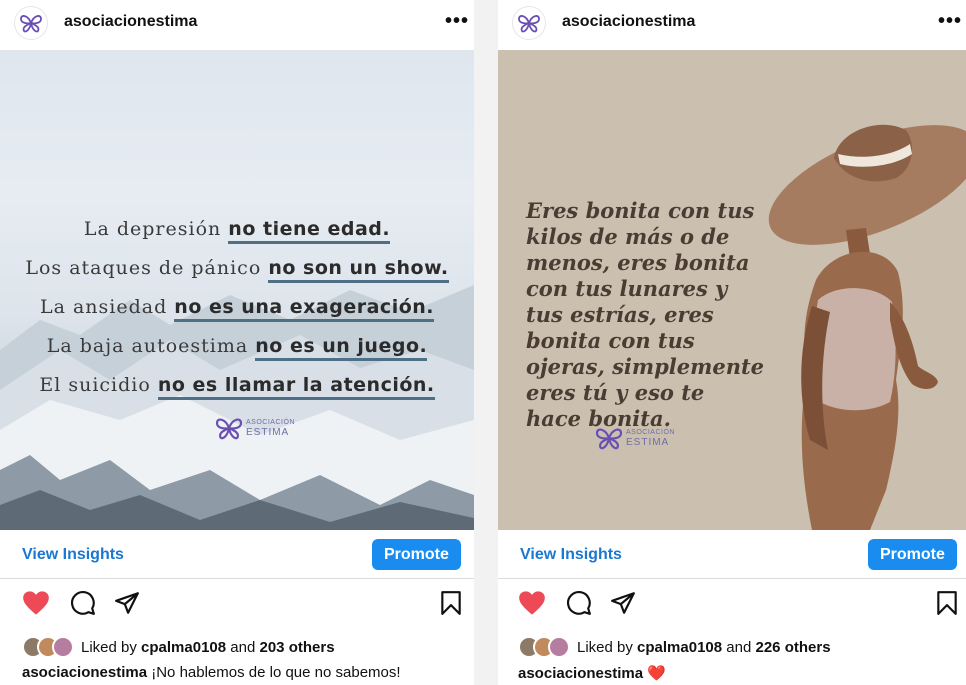 This screenshot has width=966, height=685. Describe the element at coordinates (304, 309) in the screenshot. I see `image-line-emphasis: no es una exageración.` at that location.